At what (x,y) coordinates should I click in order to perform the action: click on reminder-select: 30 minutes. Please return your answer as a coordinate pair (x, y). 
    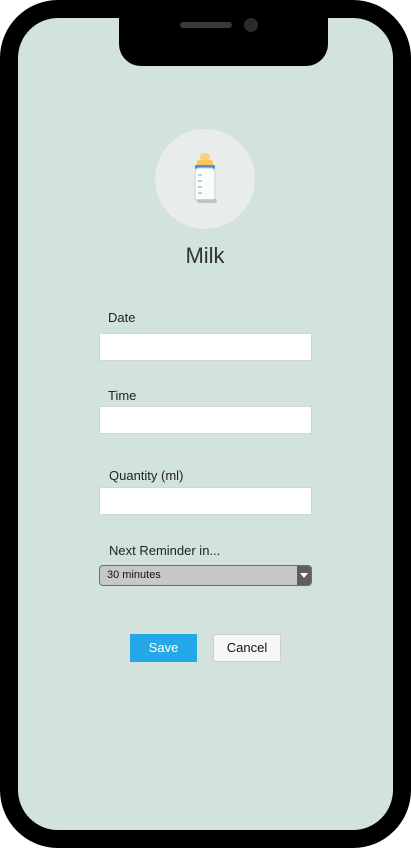
    Looking at the image, I should click on (205, 575).